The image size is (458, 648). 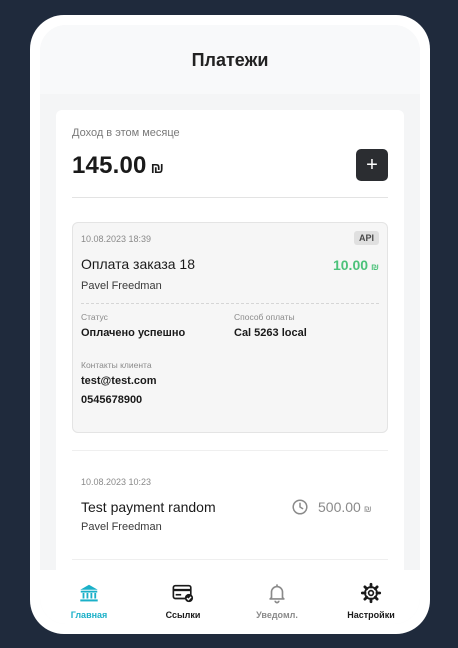 I want to click on payment-method-label: Способ оплаты, so click(x=264, y=317).